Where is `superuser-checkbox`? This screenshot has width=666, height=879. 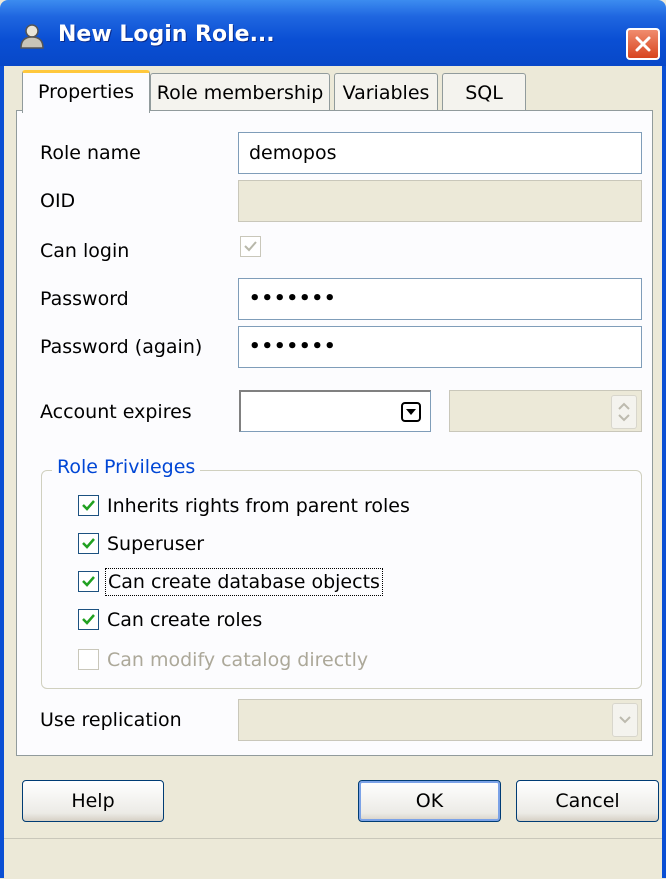 superuser-checkbox is located at coordinates (88, 543).